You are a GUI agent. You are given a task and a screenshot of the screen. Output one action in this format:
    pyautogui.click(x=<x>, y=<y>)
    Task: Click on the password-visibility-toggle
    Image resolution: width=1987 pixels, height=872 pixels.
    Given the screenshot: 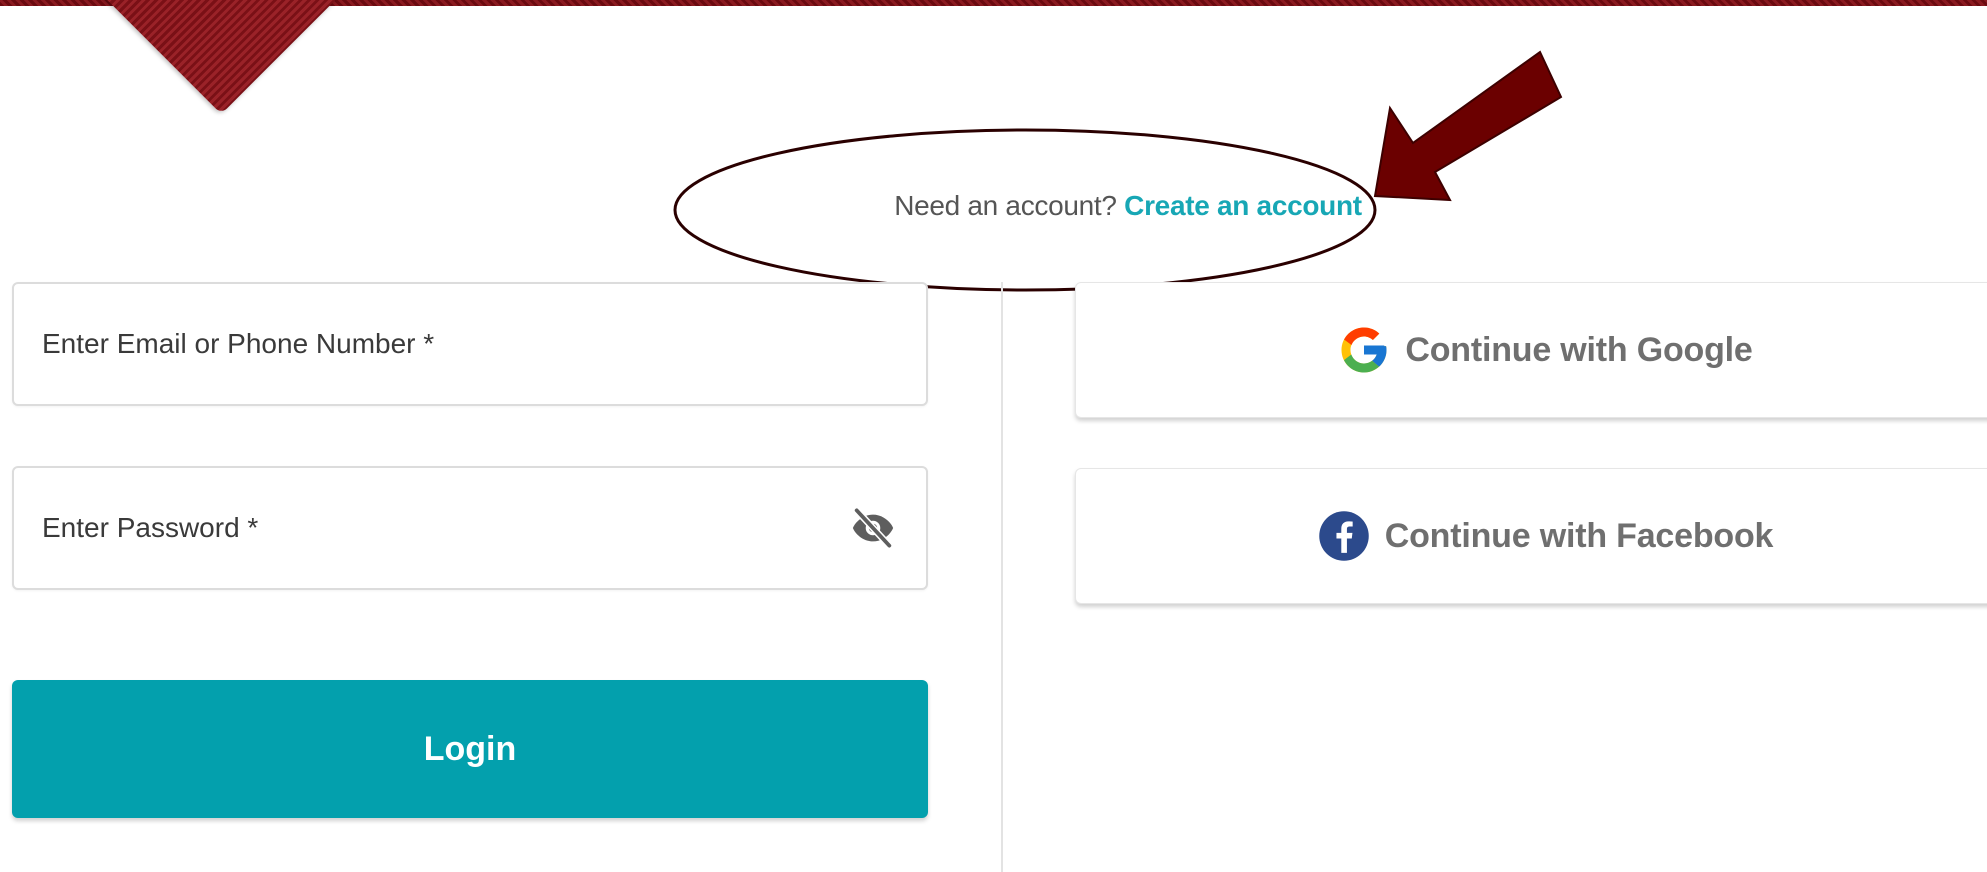 What is the action you would take?
    pyautogui.click(x=873, y=528)
    